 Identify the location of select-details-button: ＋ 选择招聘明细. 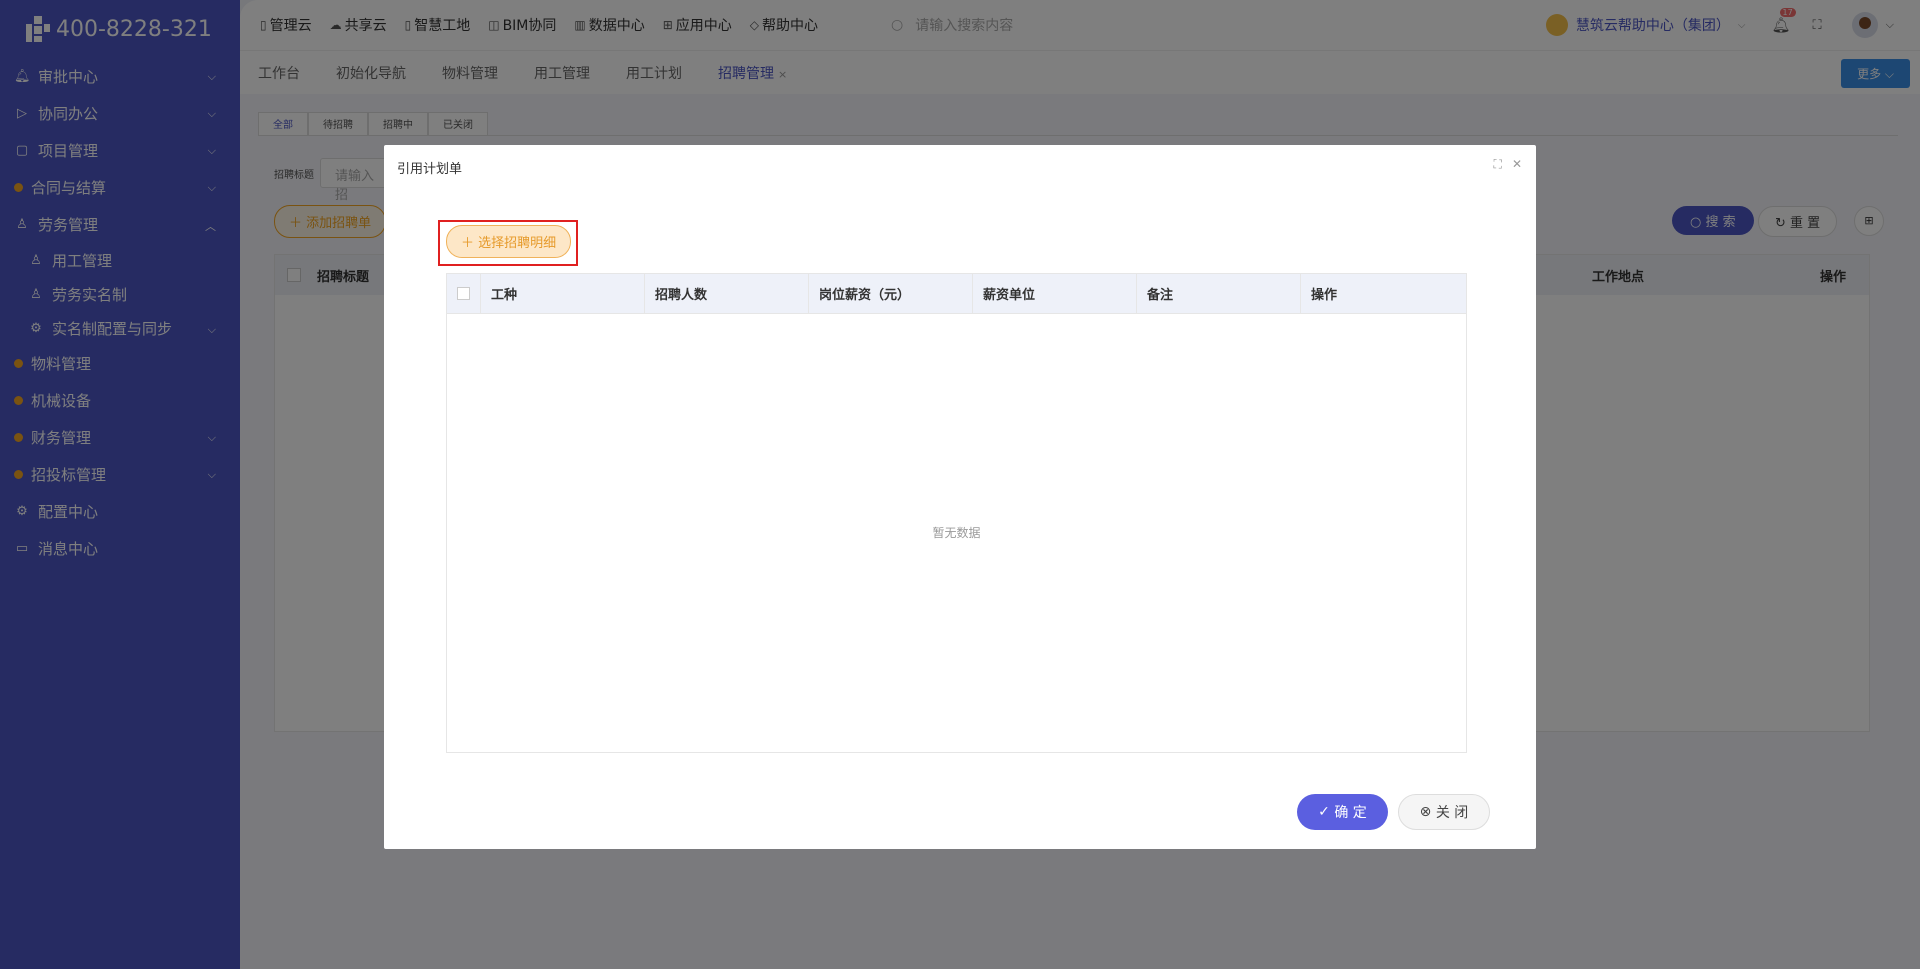
(509, 241).